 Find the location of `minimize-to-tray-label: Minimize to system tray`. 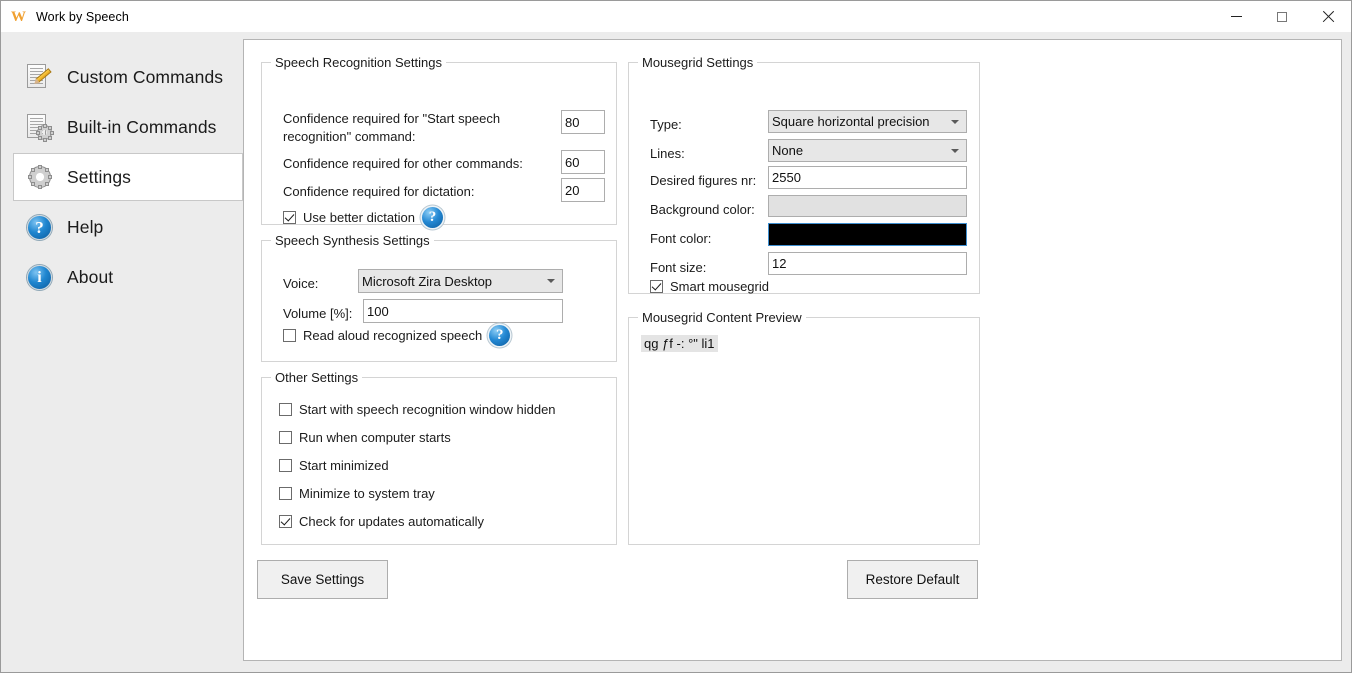

minimize-to-tray-label: Minimize to system tray is located at coordinates (367, 493).